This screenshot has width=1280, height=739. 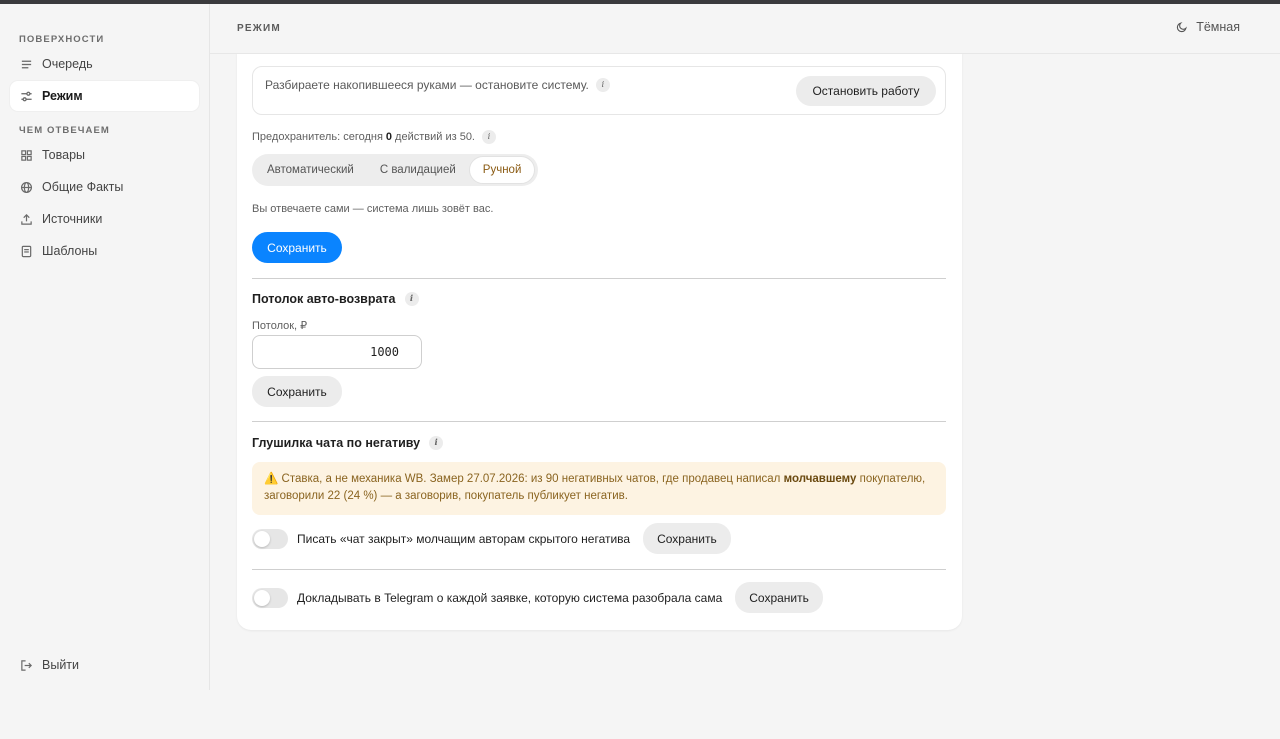 I want to click on sidebar-item-label: Очередь, so click(x=67, y=64).